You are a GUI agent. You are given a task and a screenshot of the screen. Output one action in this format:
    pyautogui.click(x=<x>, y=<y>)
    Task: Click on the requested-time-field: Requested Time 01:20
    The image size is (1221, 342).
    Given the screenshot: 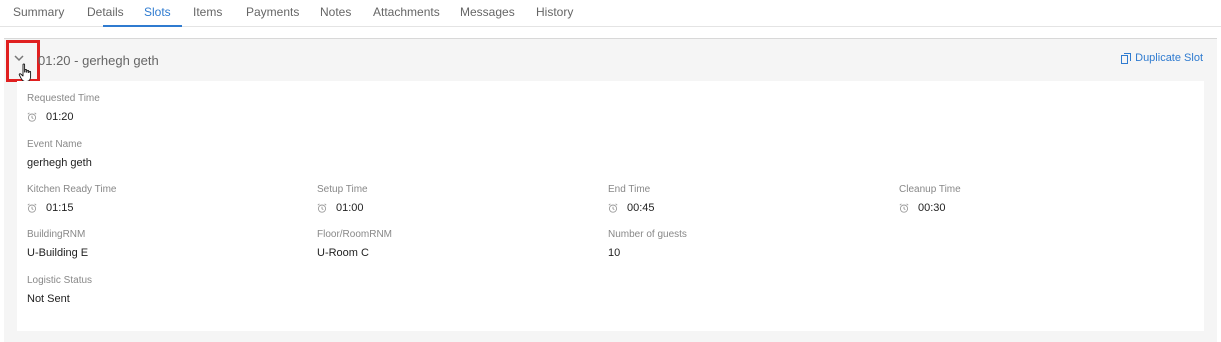 What is the action you would take?
    pyautogui.click(x=63, y=108)
    